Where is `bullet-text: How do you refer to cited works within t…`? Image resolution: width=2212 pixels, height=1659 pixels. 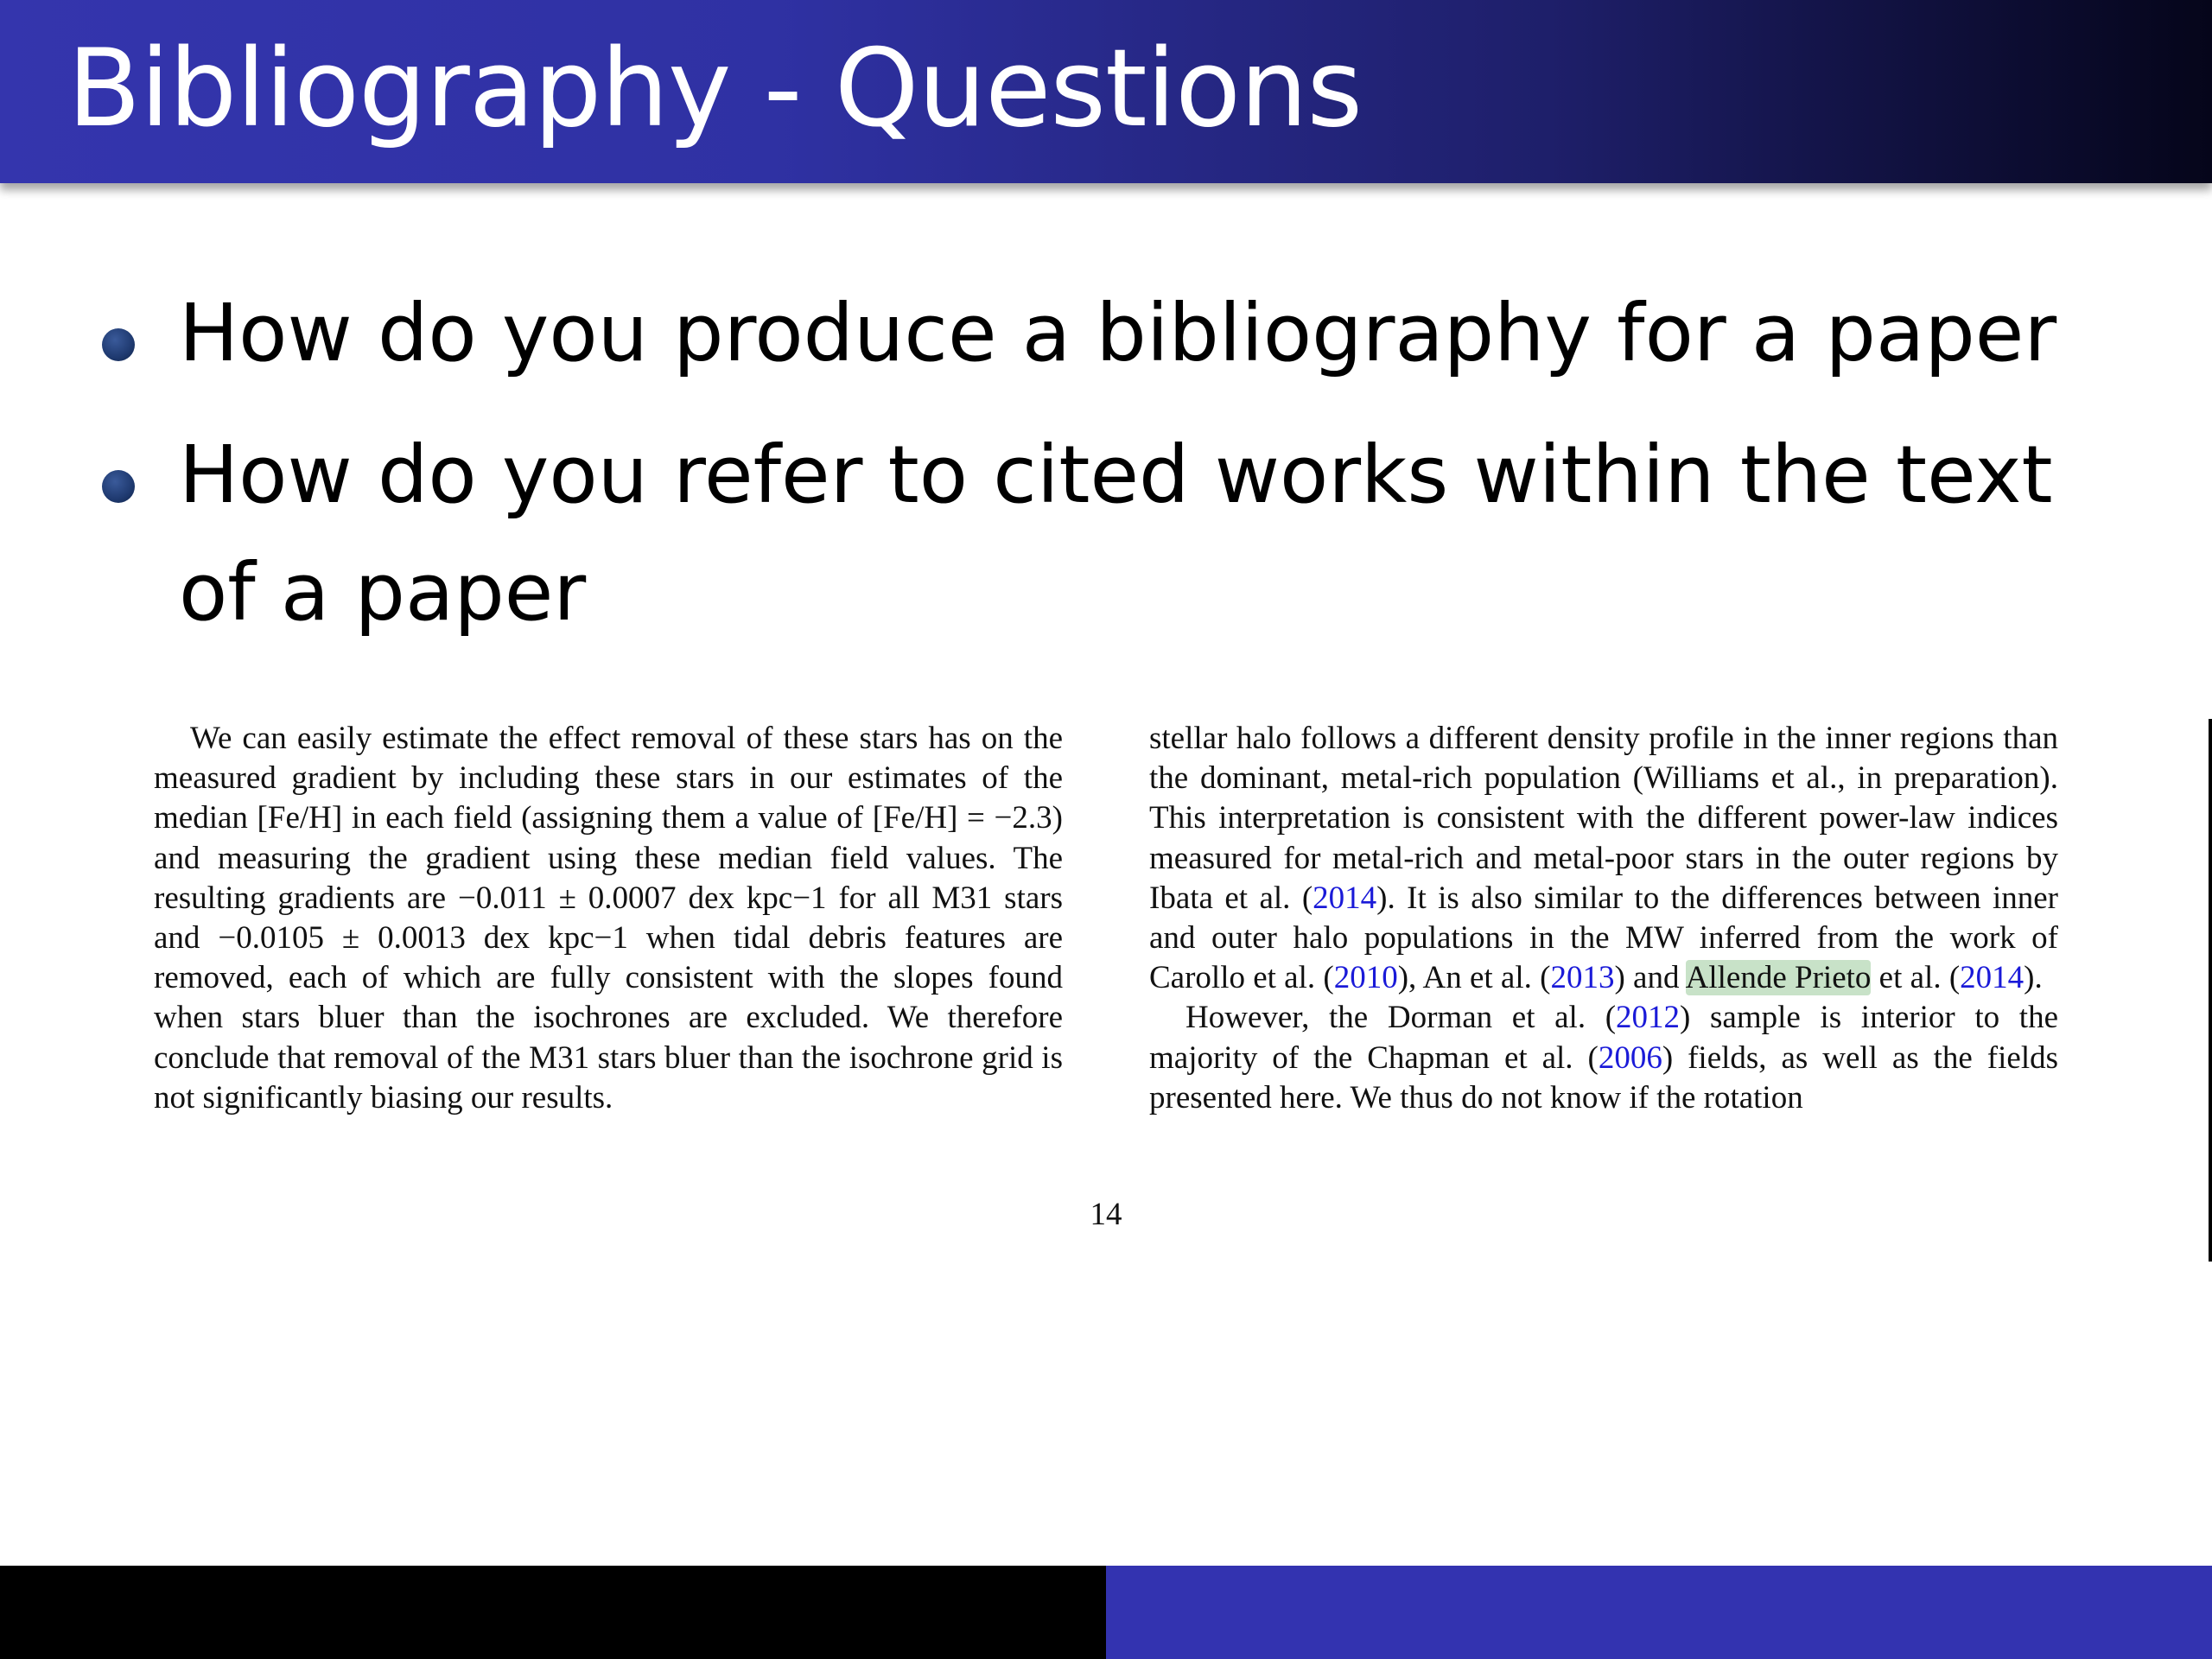
bullet-text: How do you refer to cited works within t… is located at coordinates (1116, 534).